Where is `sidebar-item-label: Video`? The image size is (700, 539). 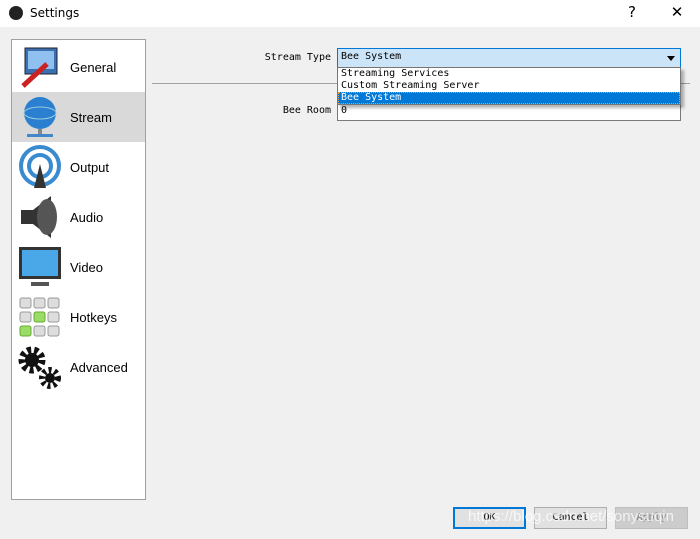 sidebar-item-label: Video is located at coordinates (87, 267).